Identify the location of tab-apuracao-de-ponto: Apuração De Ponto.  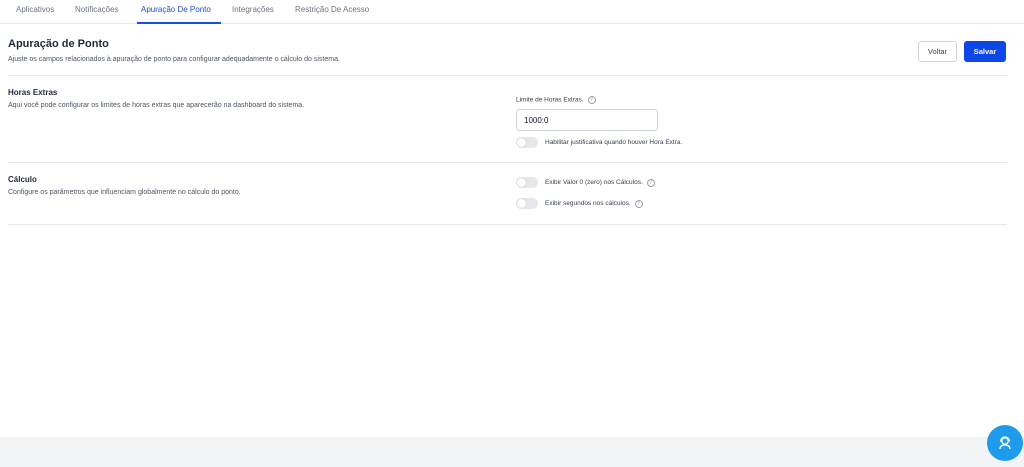
(176, 9).